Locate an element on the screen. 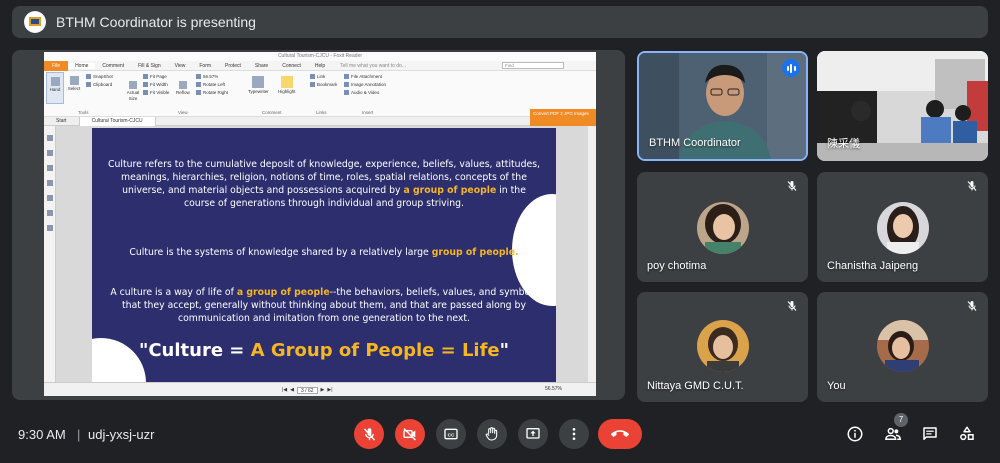 This screenshot has height=463, width=1000. info-icon is located at coordinates (855, 434).